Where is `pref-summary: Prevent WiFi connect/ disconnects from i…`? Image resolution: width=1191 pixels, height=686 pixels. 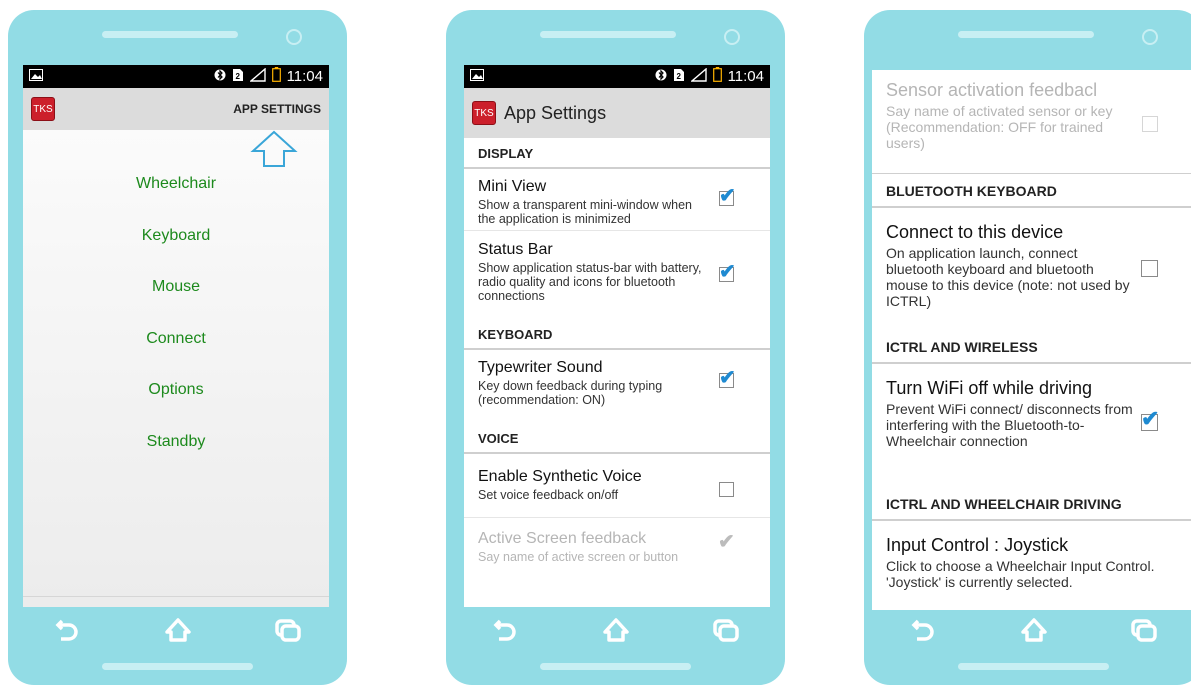 pref-summary: Prevent WiFi connect/ disconnects from i… is located at coordinates (1009, 425).